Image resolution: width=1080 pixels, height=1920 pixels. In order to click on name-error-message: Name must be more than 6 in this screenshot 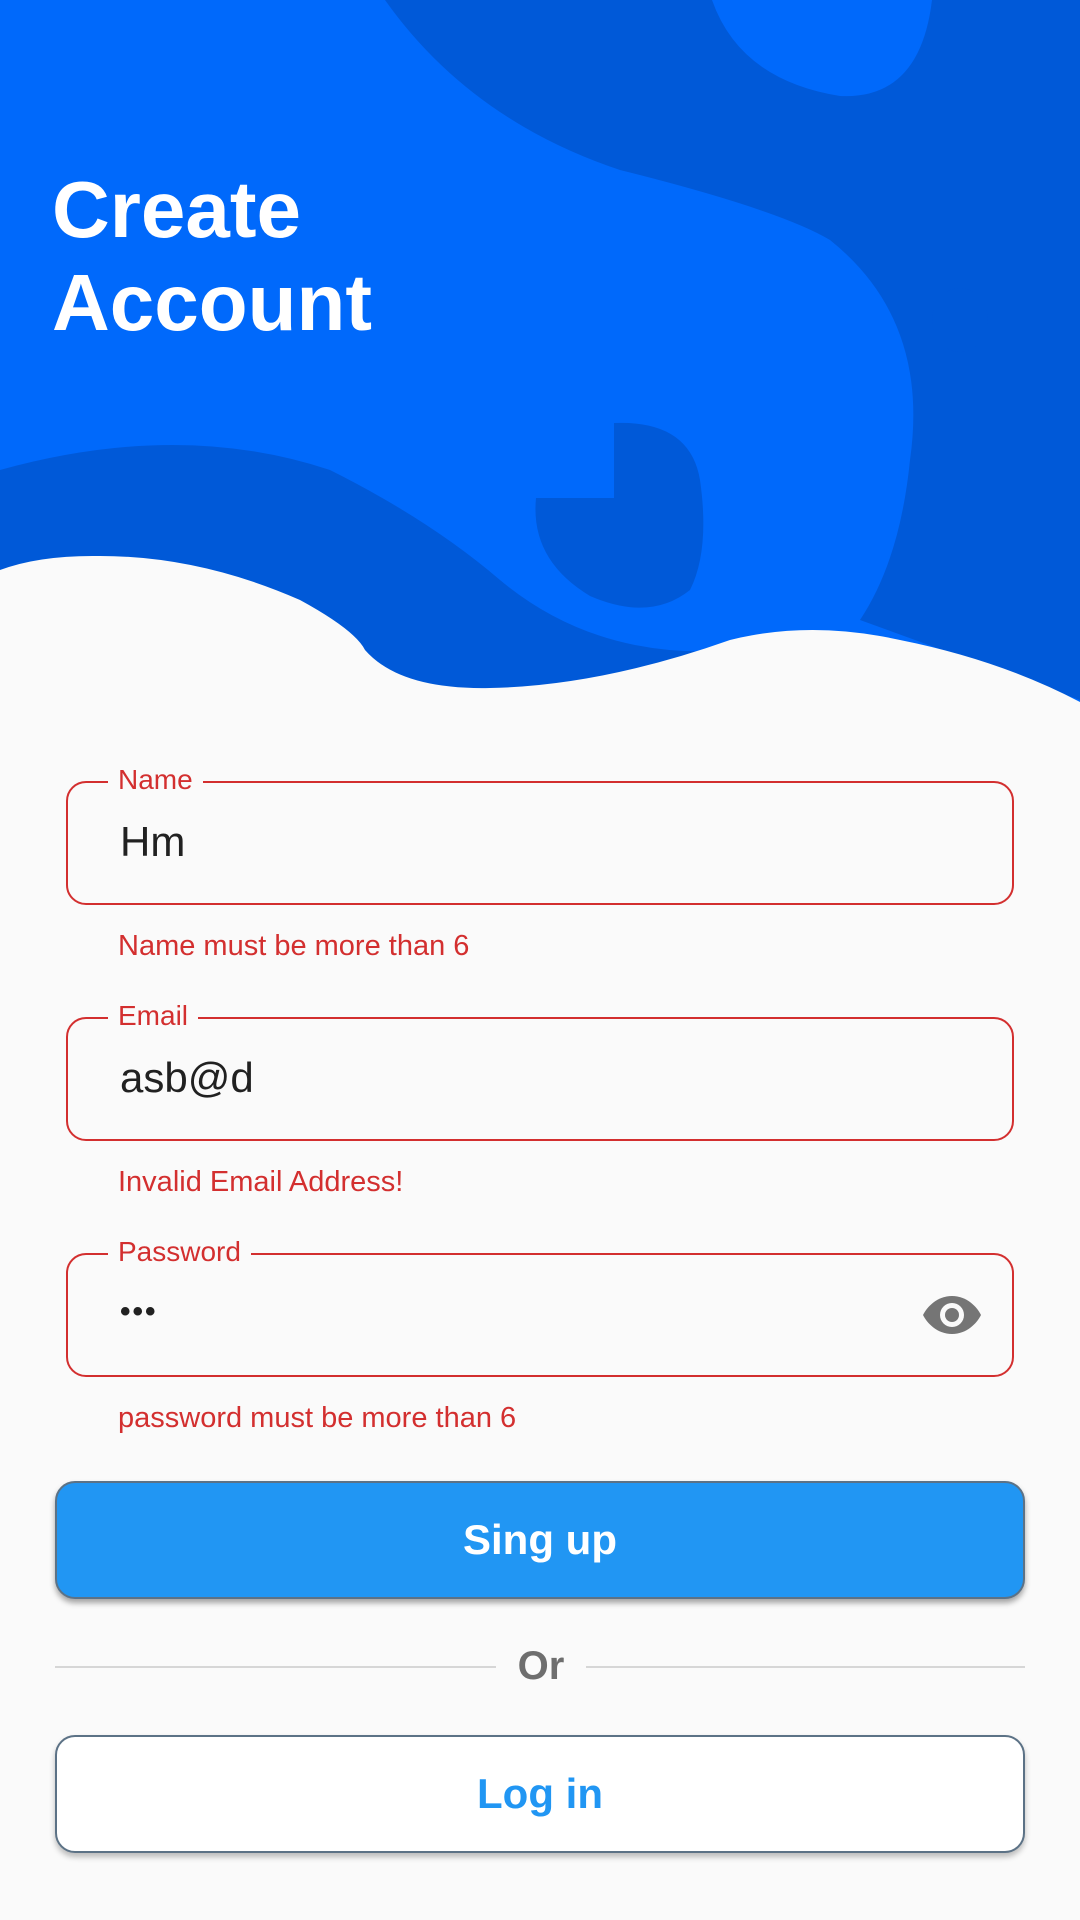, I will do `click(294, 946)`.